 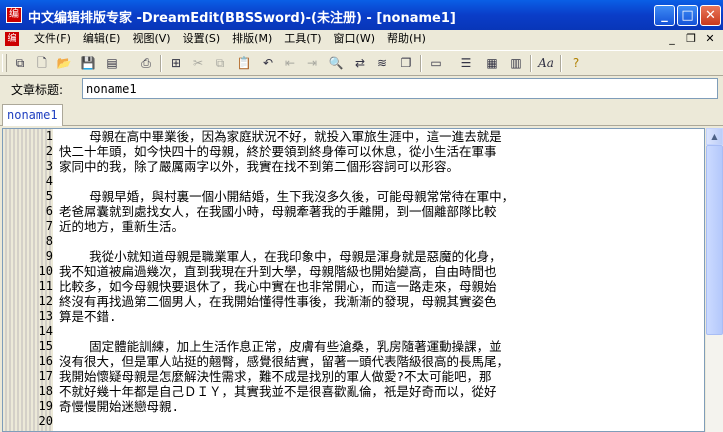 I want to click on help-icon: ?, so click(x=576, y=63).